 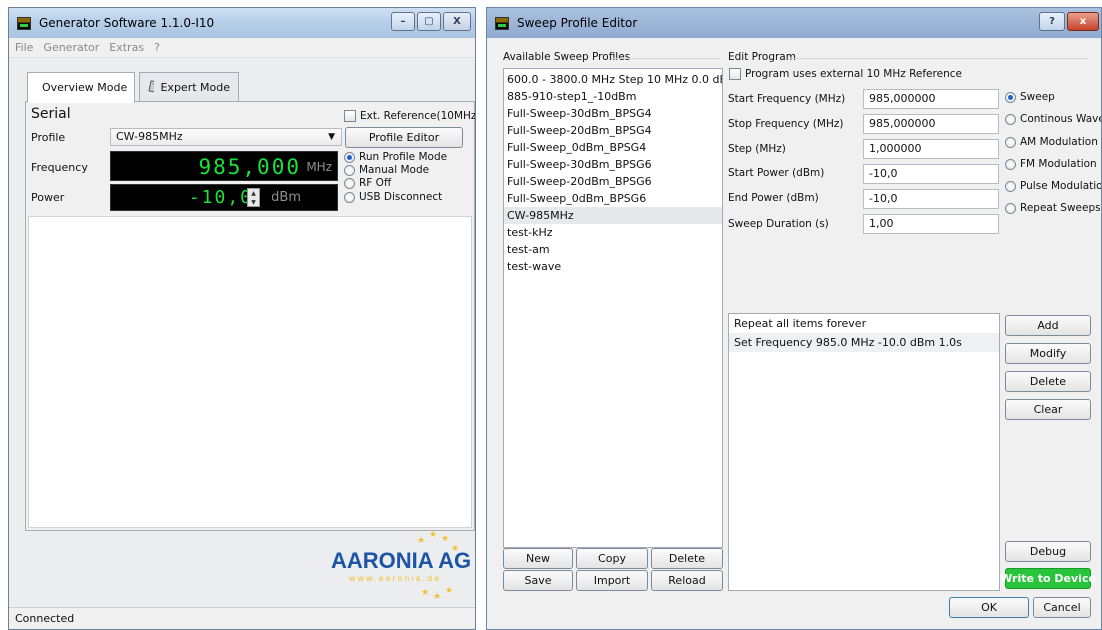 I want to click on menu-generator: Generator, so click(x=71, y=47).